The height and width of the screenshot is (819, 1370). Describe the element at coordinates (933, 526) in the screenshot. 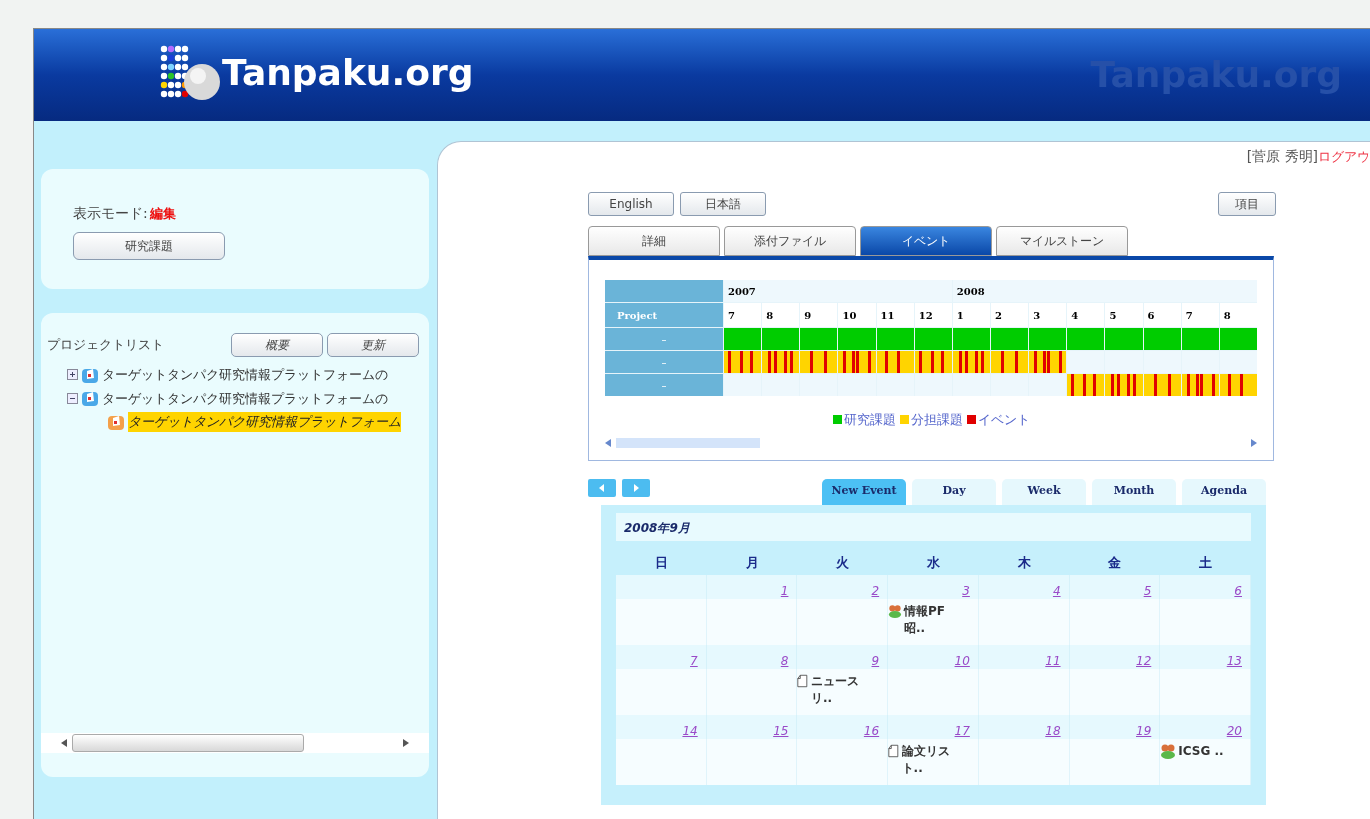

I see `month-title: 2008年9月` at that location.